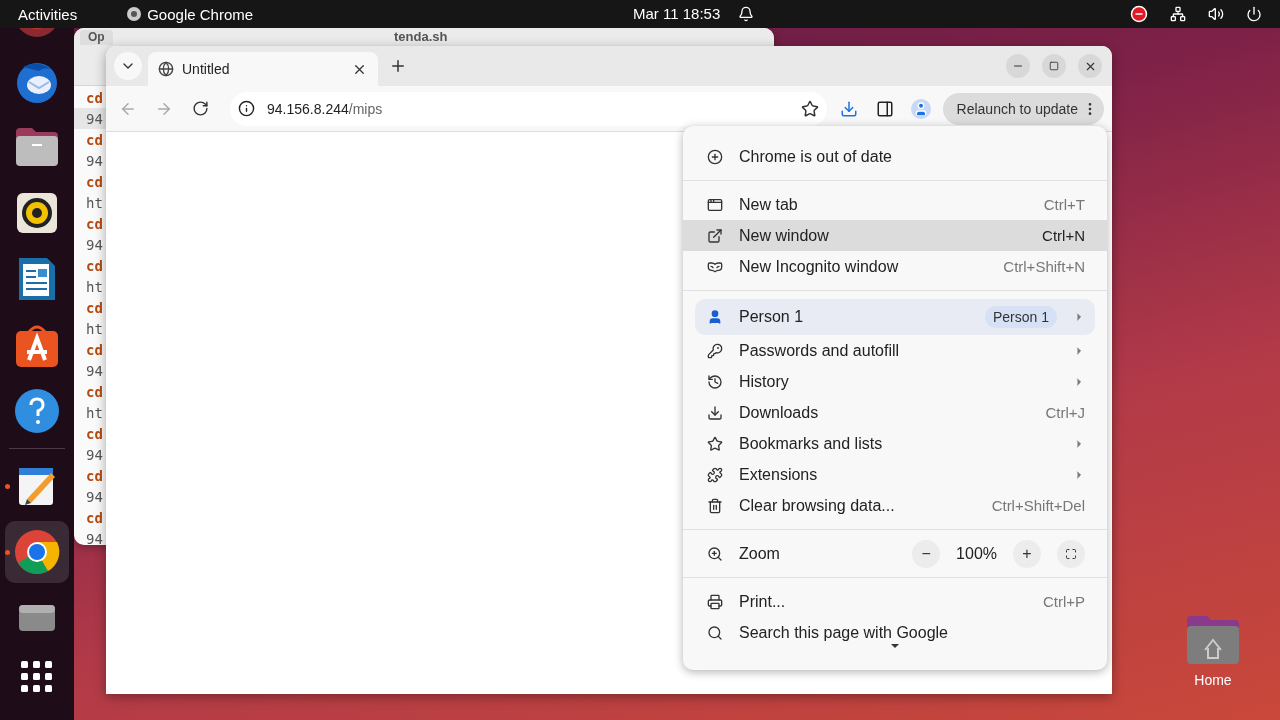 This screenshot has width=1280, height=720. What do you see at coordinates (895, 204) in the screenshot?
I see `menu-item: New tab Ctrl+T` at bounding box center [895, 204].